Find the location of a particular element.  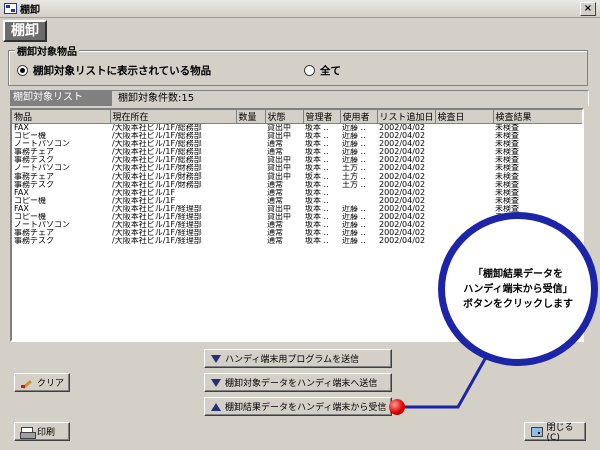

click-marker-dot is located at coordinates (397, 407).